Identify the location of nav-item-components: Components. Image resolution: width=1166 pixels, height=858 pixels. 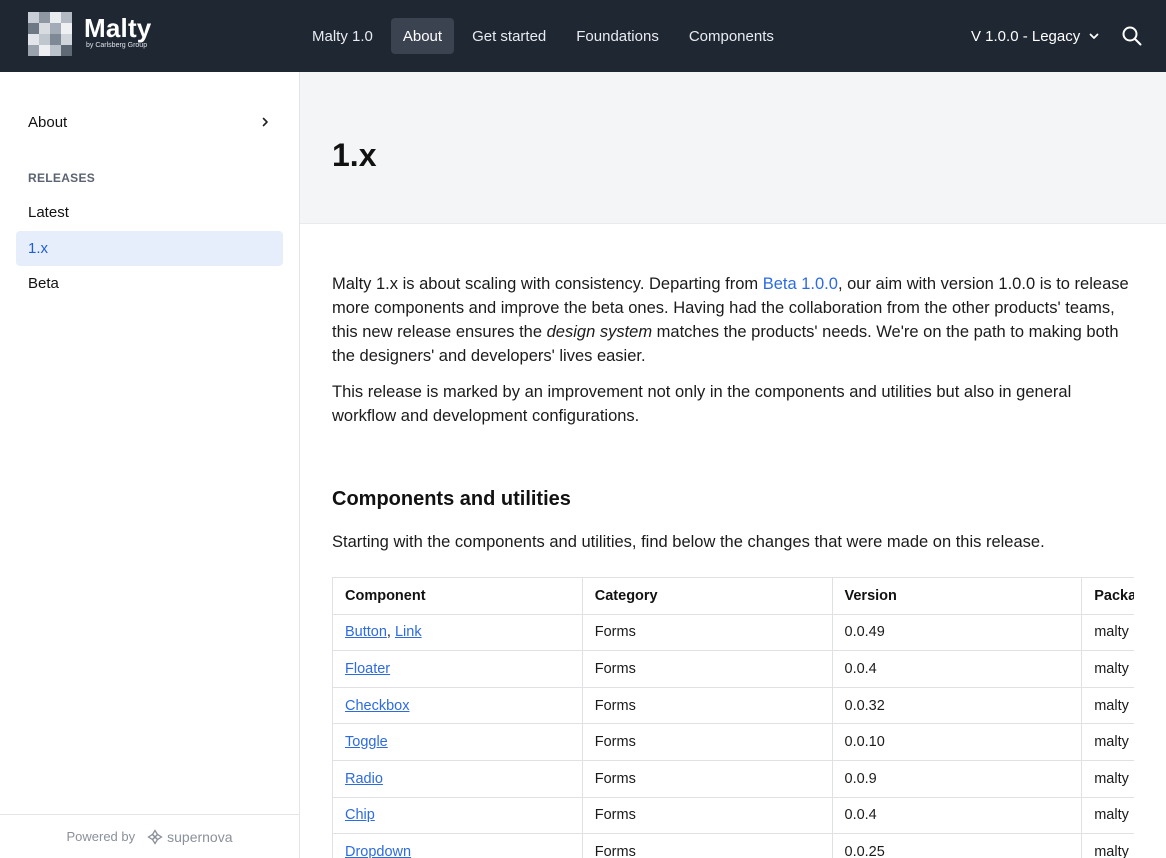
(731, 36).